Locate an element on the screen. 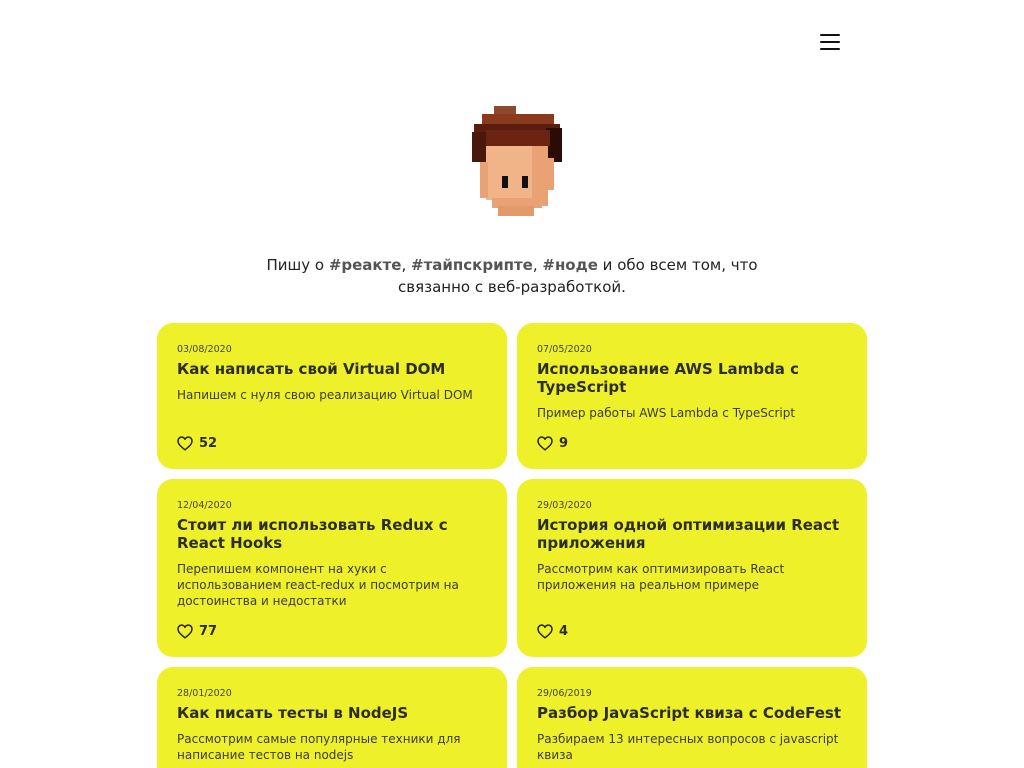  post-date: 03/08/2020 is located at coordinates (204, 349).